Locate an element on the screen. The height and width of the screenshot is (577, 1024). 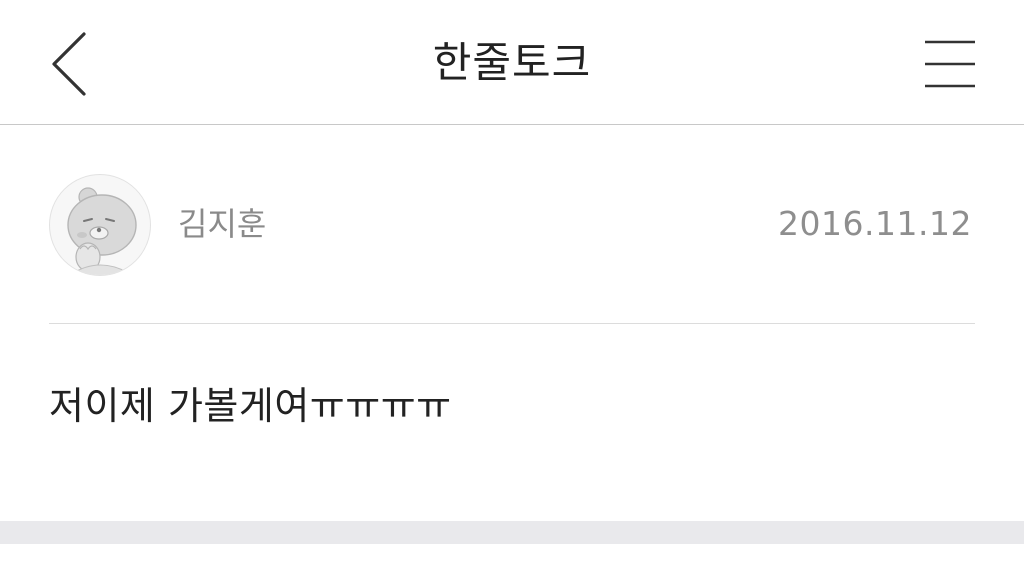
hamburger-menu-icon is located at coordinates (950, 64).